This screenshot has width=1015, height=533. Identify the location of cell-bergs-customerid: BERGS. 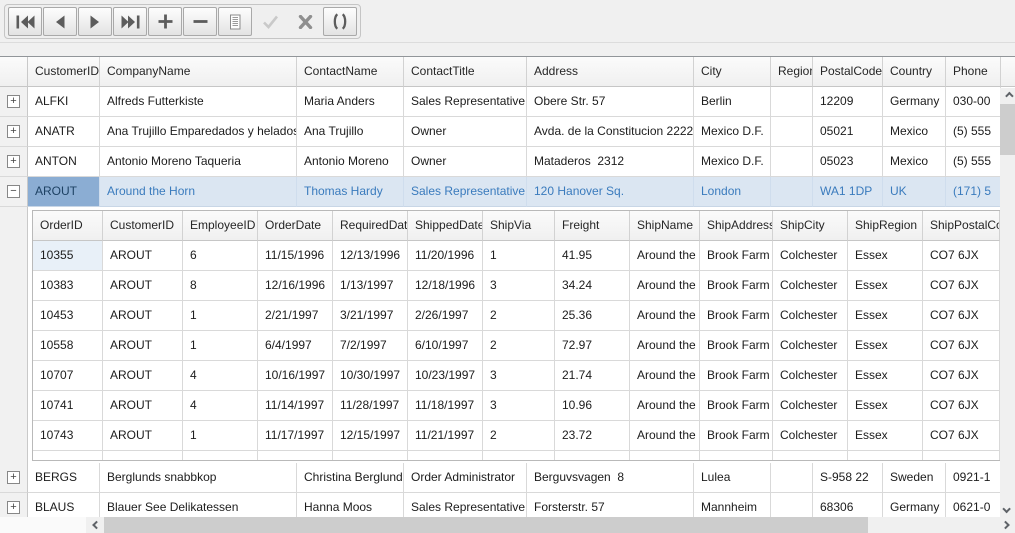
(64, 478).